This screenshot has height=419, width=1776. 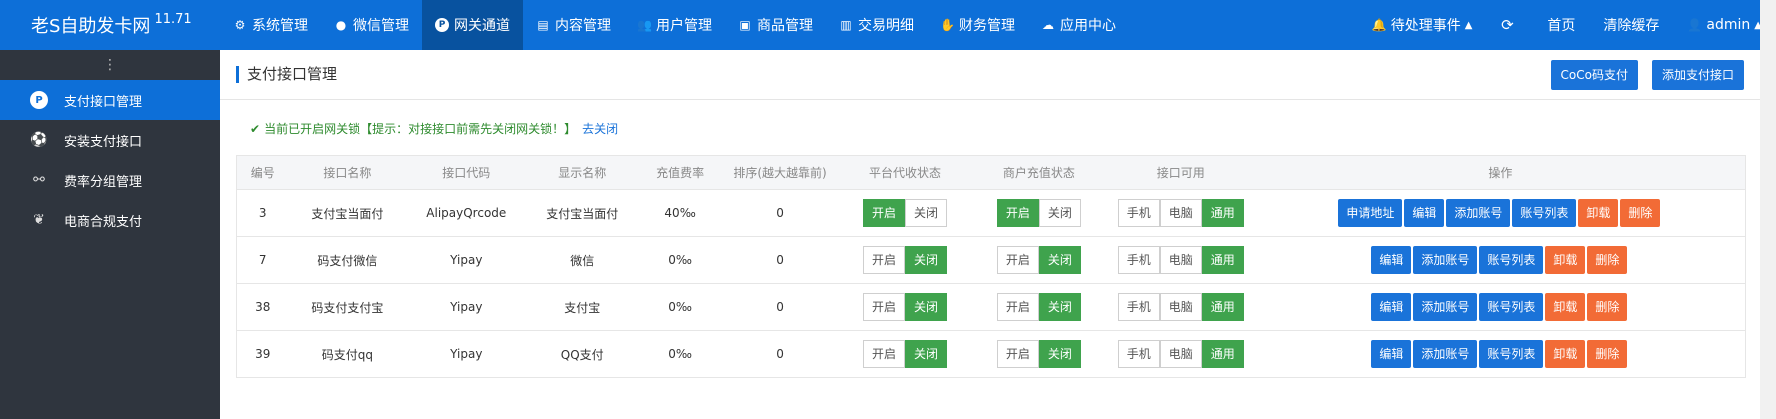 What do you see at coordinates (775, 25) in the screenshot?
I see `nav-goods: ▣ 商品管理` at bounding box center [775, 25].